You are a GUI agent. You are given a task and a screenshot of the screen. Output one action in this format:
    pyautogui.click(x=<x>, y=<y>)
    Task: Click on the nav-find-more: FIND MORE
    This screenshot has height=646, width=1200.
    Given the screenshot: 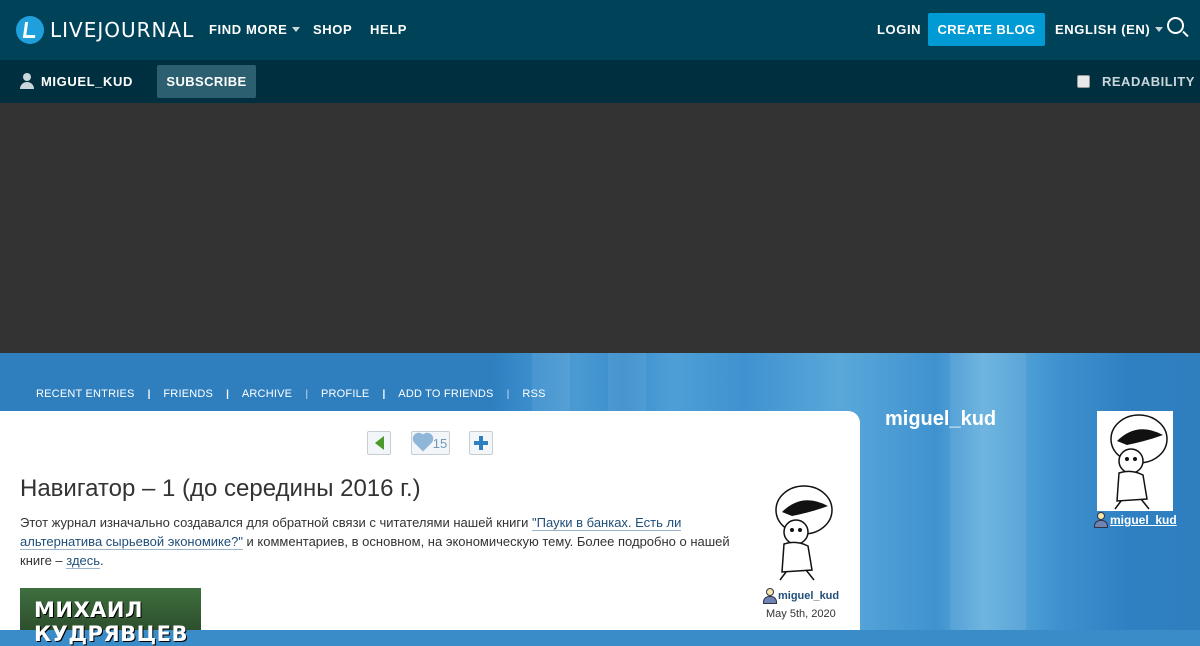 What is the action you would take?
    pyautogui.click(x=255, y=29)
    